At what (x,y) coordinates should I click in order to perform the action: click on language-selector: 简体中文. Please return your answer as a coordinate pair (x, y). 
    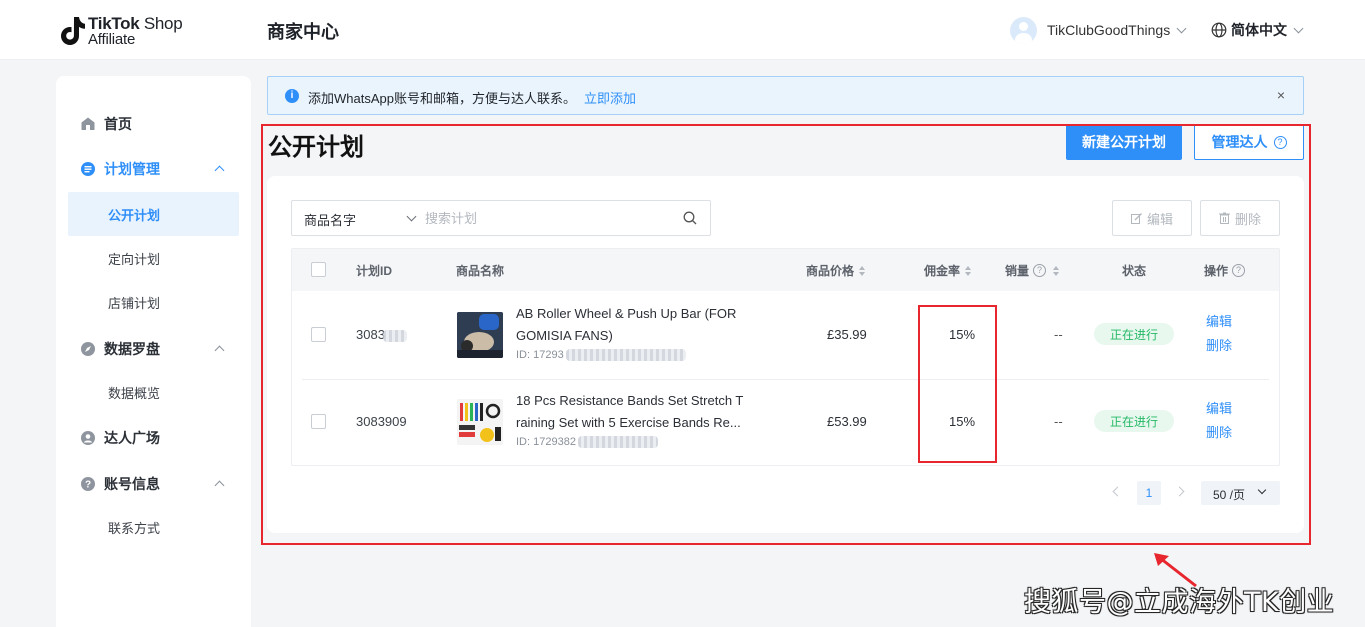
    Looking at the image, I should click on (1257, 30).